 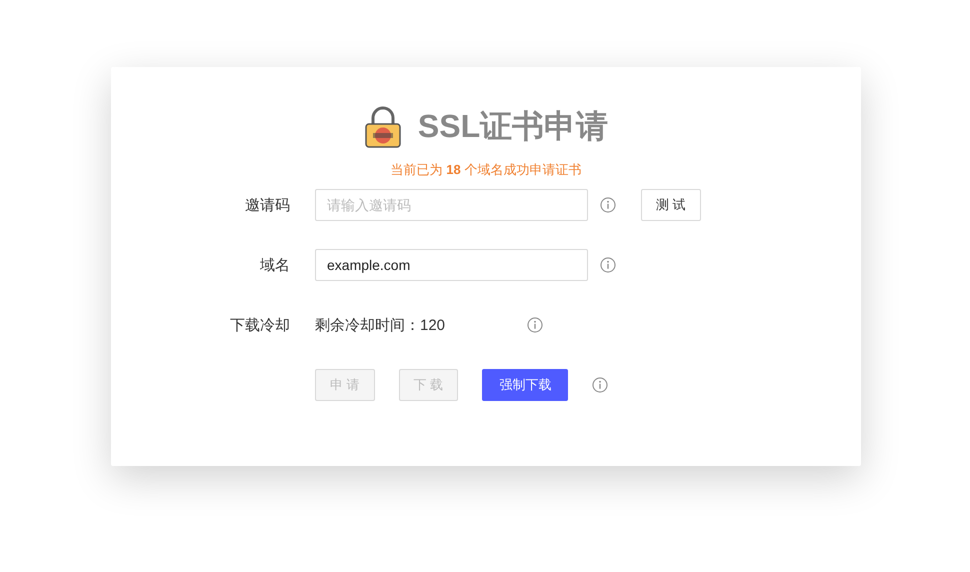 What do you see at coordinates (259, 325) in the screenshot?
I see `field-label: 下载冷却` at bounding box center [259, 325].